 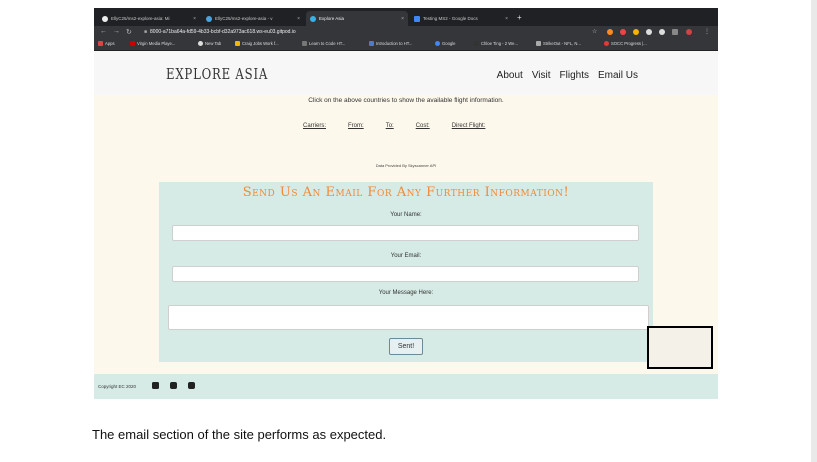 I want to click on document-scrollbar, so click(x=814, y=231).